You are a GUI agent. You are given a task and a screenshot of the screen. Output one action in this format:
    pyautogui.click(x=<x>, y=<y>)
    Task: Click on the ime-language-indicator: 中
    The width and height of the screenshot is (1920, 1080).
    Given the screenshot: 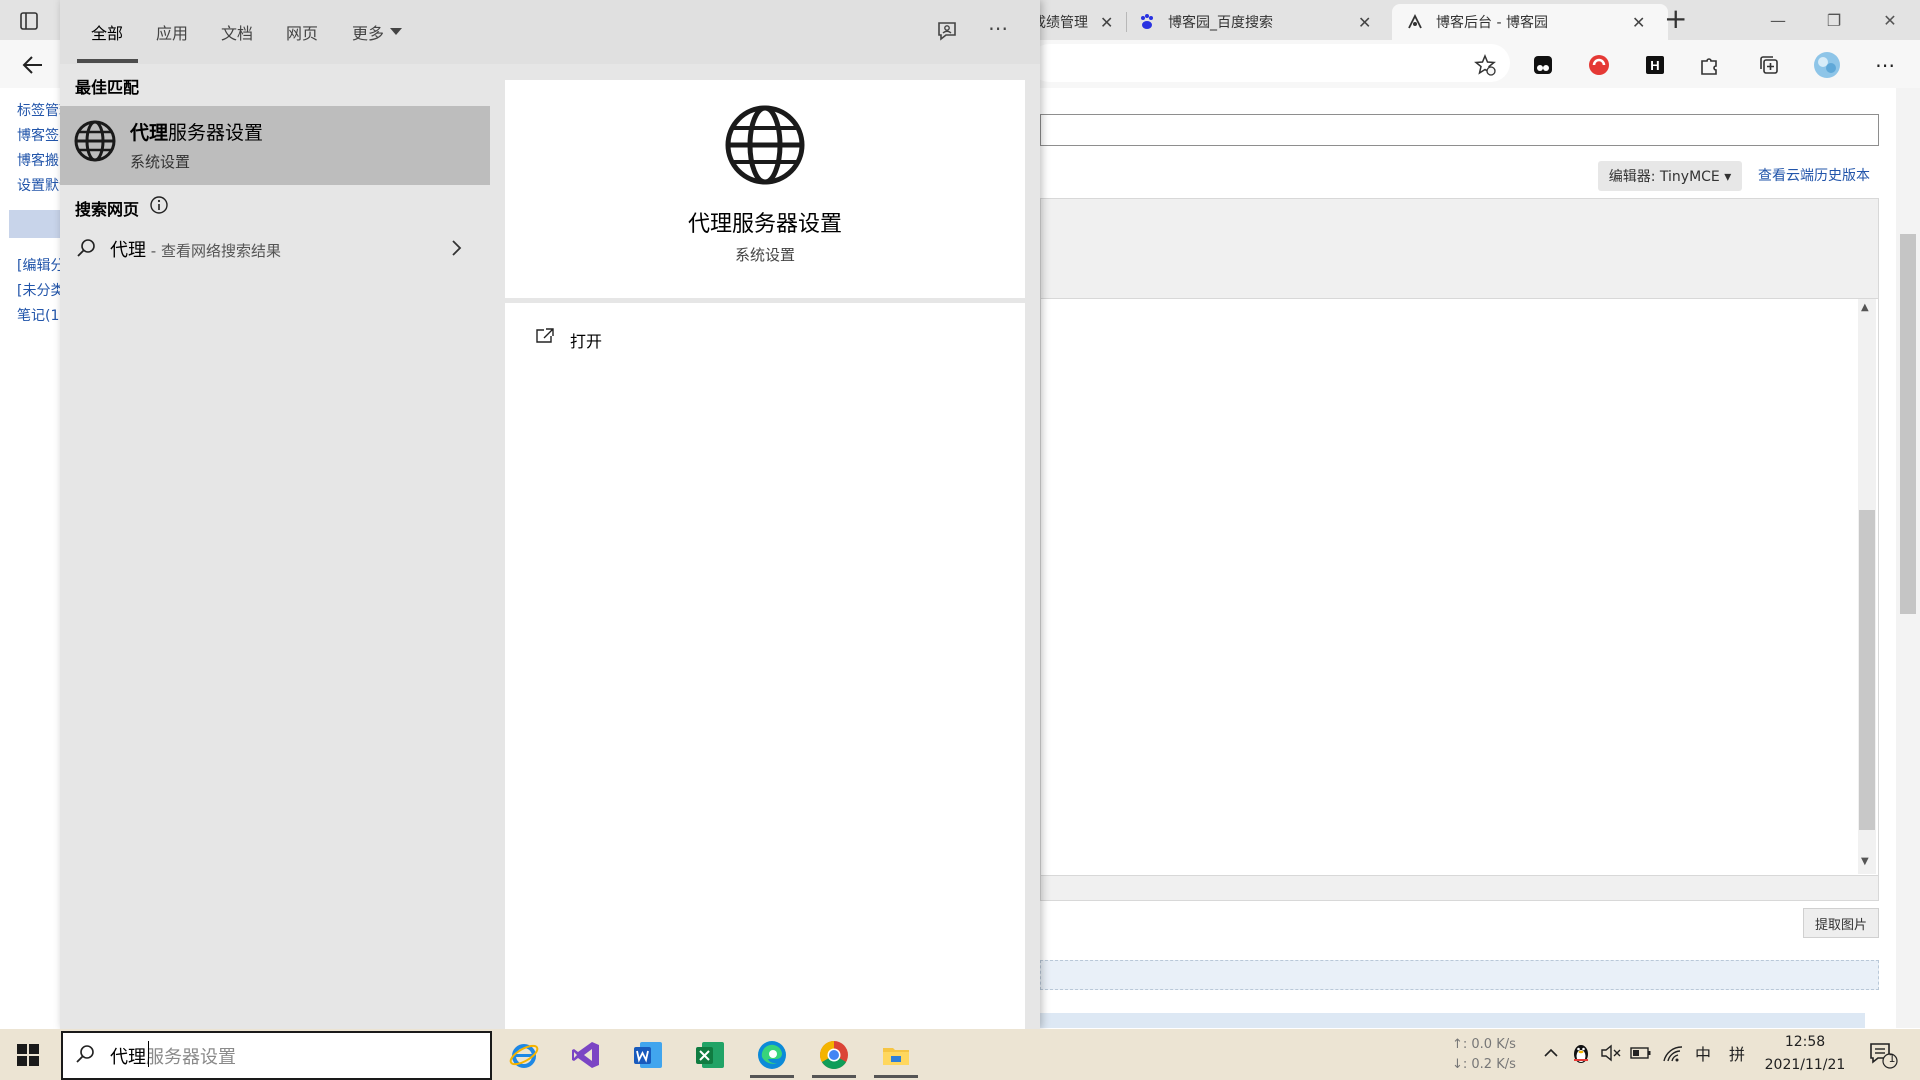 What is the action you would take?
    pyautogui.click(x=1703, y=1053)
    